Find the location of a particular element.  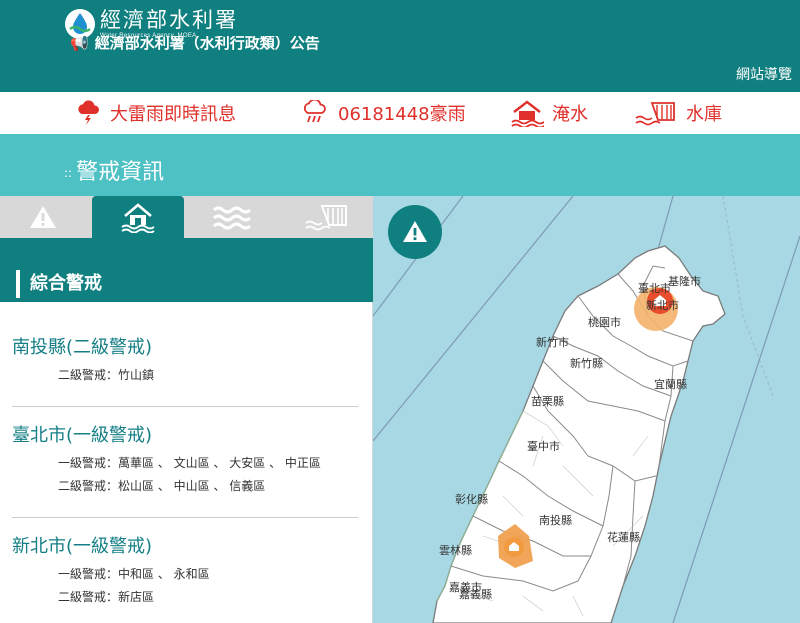

map-warning-button is located at coordinates (415, 232).